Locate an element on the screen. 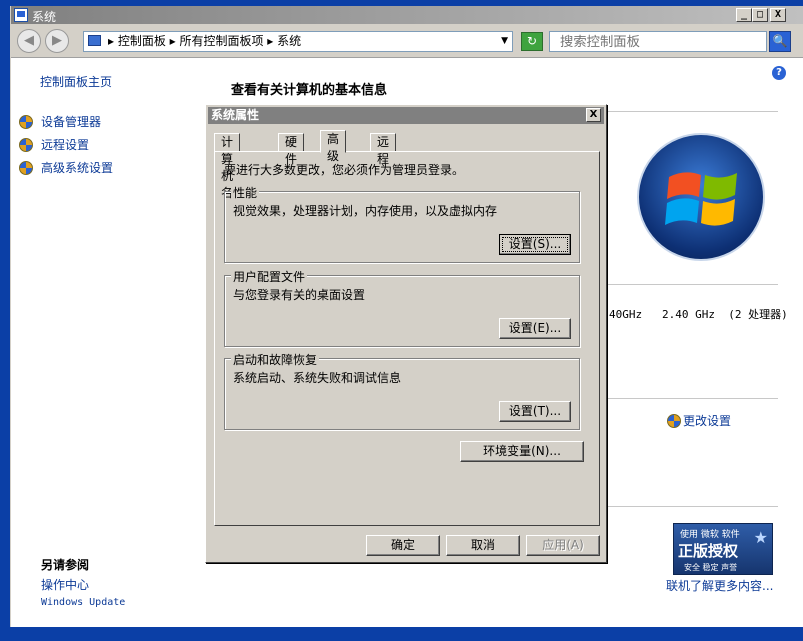 The width and height of the screenshot is (803, 641). computer-icon is located at coordinates (94, 40).